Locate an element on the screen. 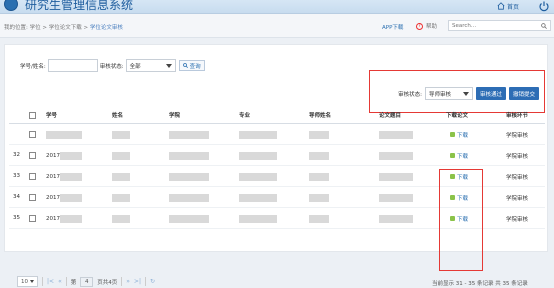 The height and width of the screenshot is (288, 554). breadcrumb: 我的位置: 学位 > 学位论文下载 > 学位论文审核 is located at coordinates (63, 28).